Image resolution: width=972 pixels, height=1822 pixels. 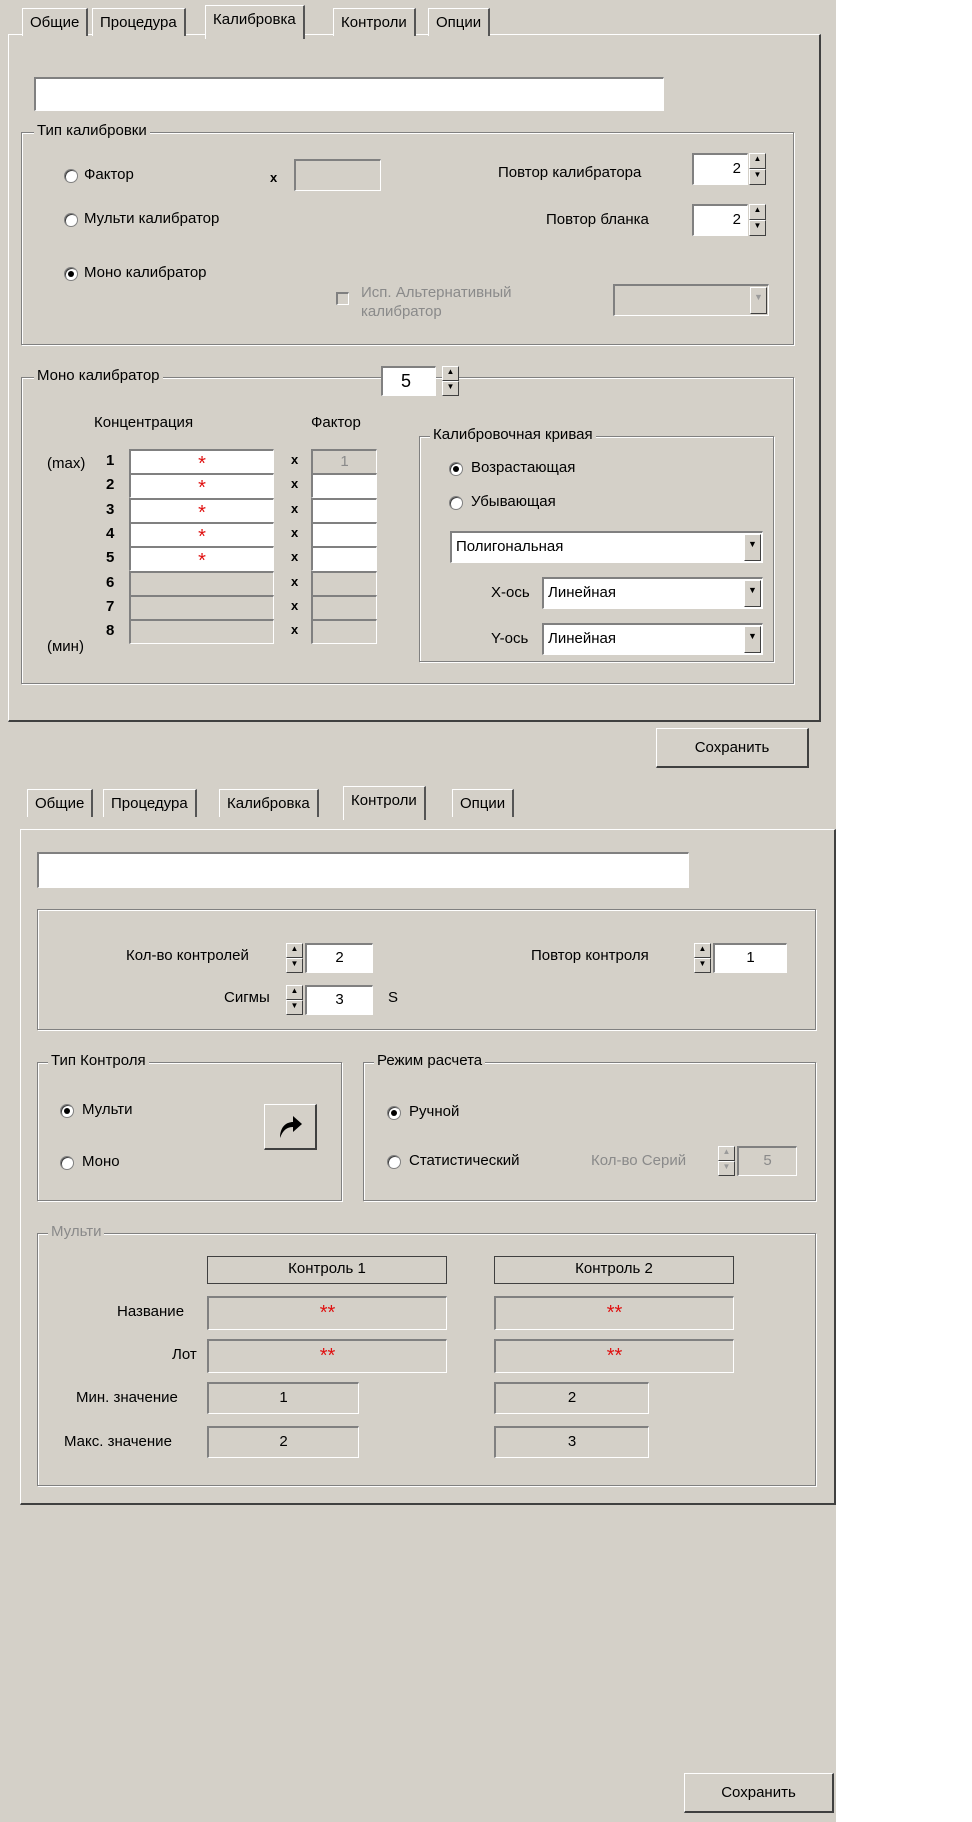 I want to click on y-axis-select: Линейная ▼, so click(x=652, y=639).